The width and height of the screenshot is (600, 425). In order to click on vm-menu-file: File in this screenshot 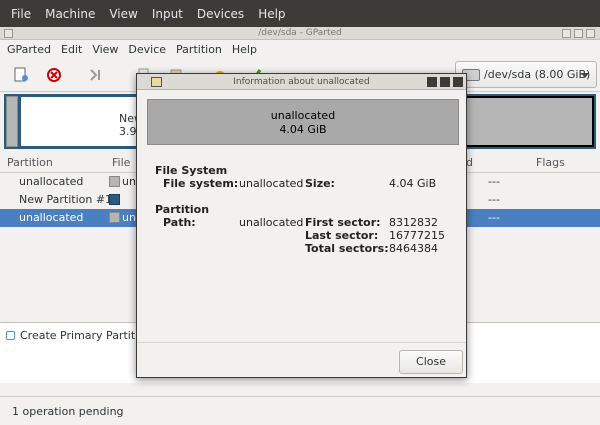, I will do `click(21, 14)`.